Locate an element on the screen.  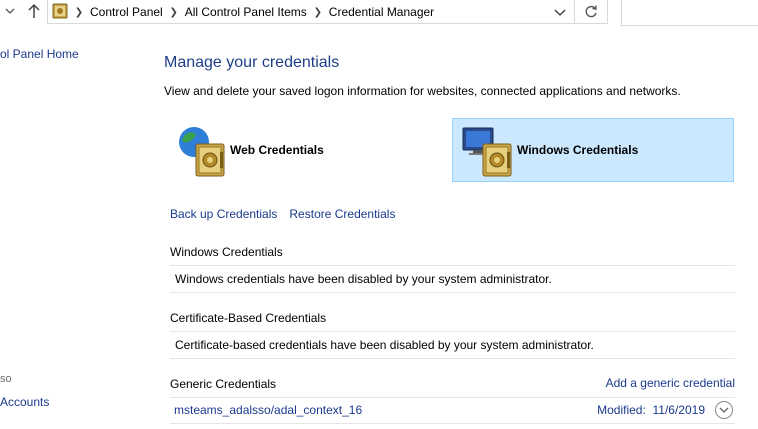
control-panel-home-link: ol Panel Home is located at coordinates (39, 54).